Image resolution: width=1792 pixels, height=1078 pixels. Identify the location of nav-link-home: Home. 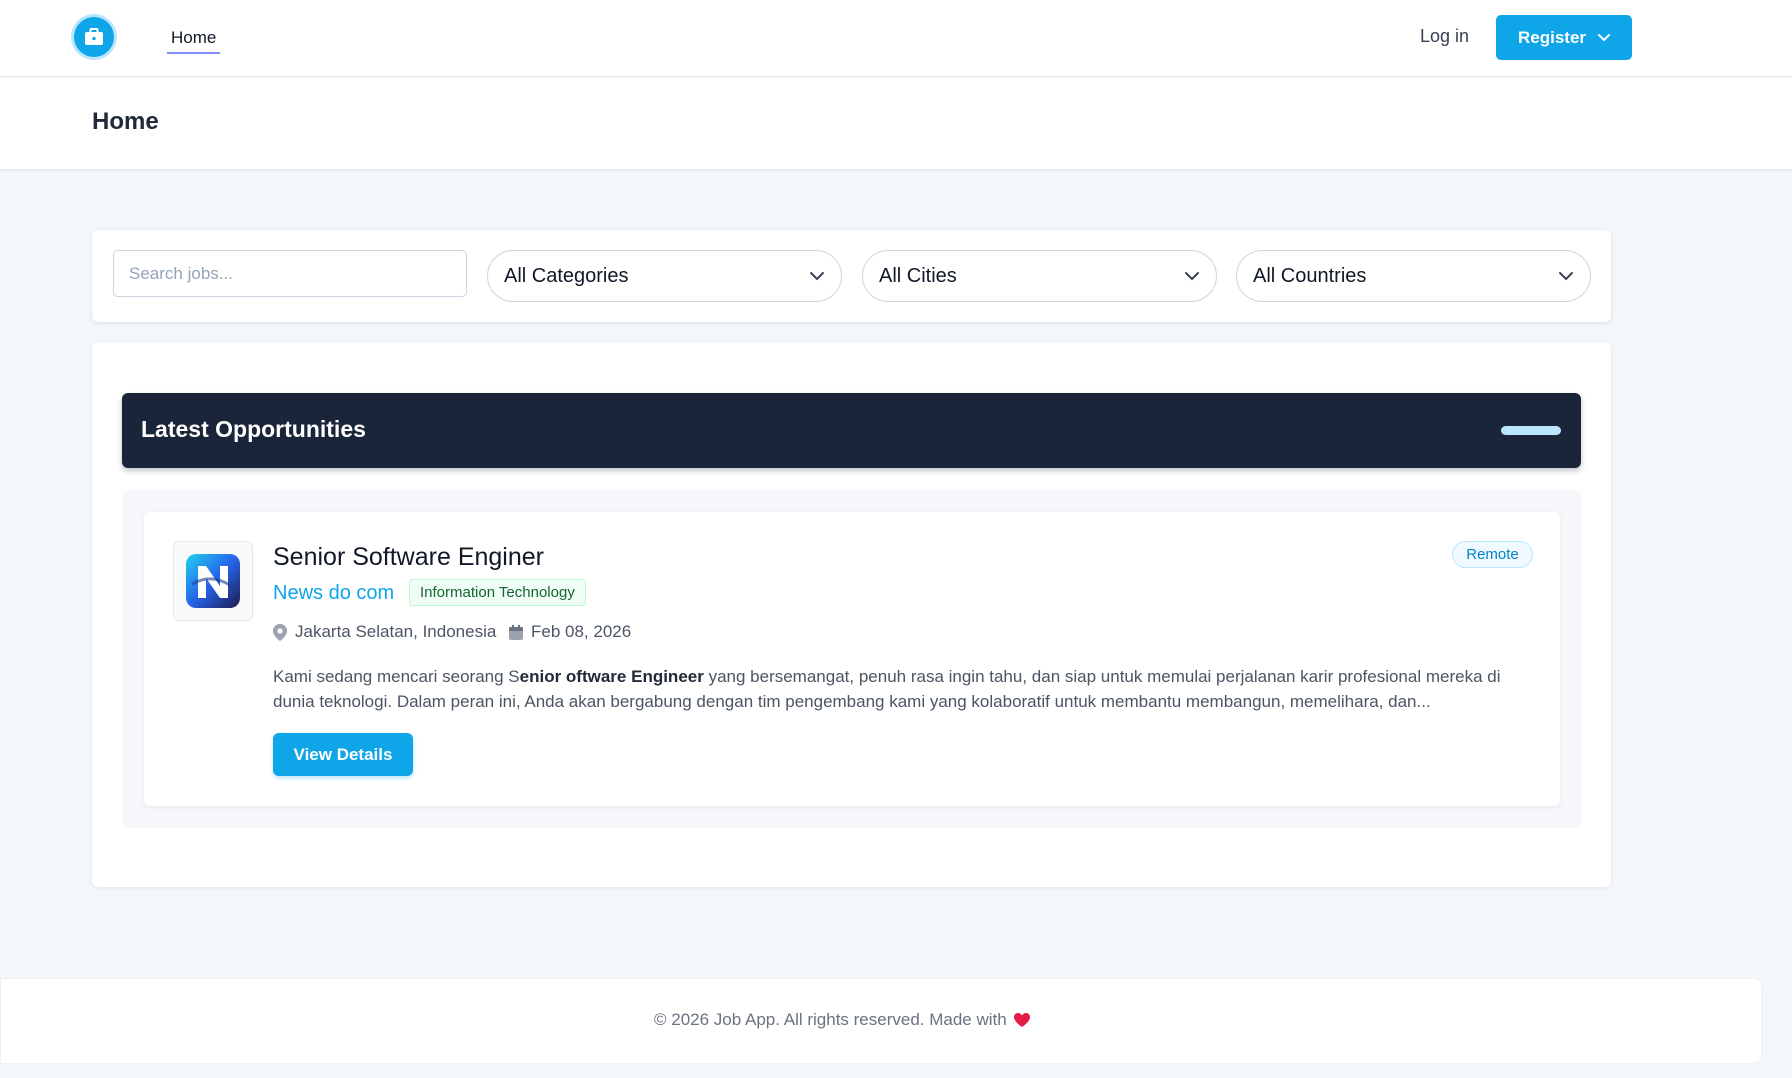
(194, 39).